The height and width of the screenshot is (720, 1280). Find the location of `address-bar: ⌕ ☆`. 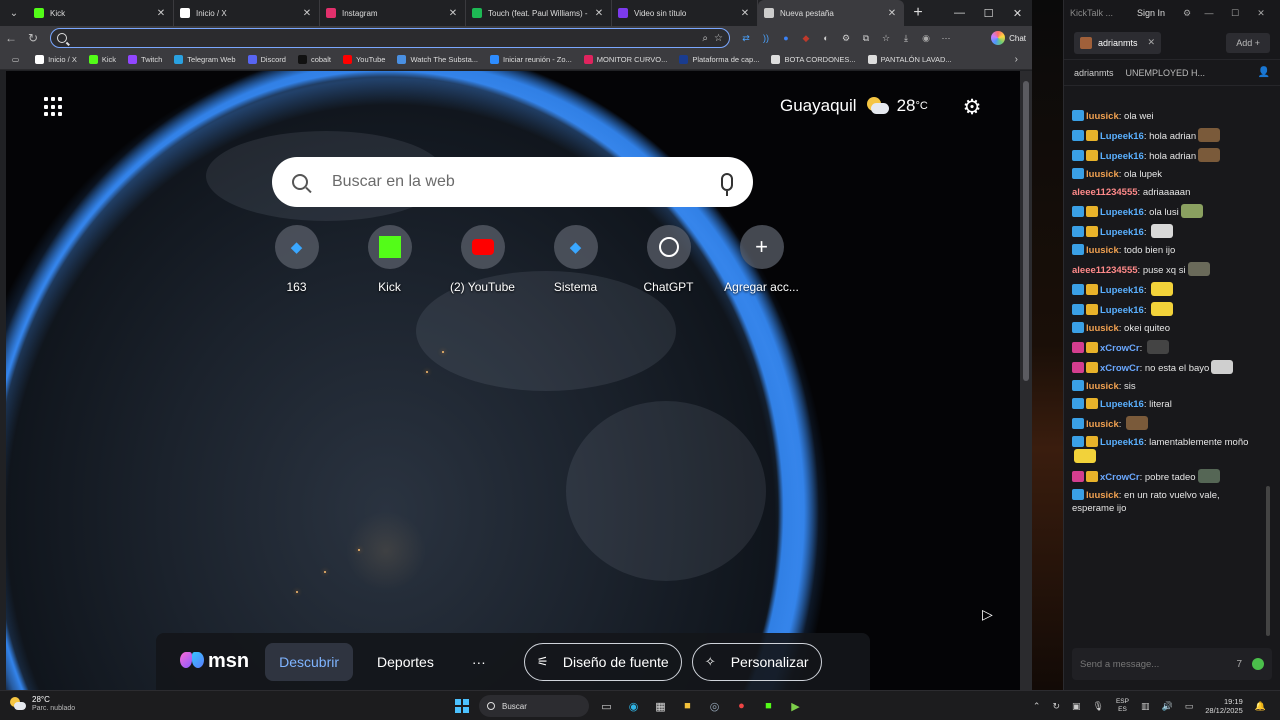

address-bar: ⌕ ☆ is located at coordinates (390, 38).